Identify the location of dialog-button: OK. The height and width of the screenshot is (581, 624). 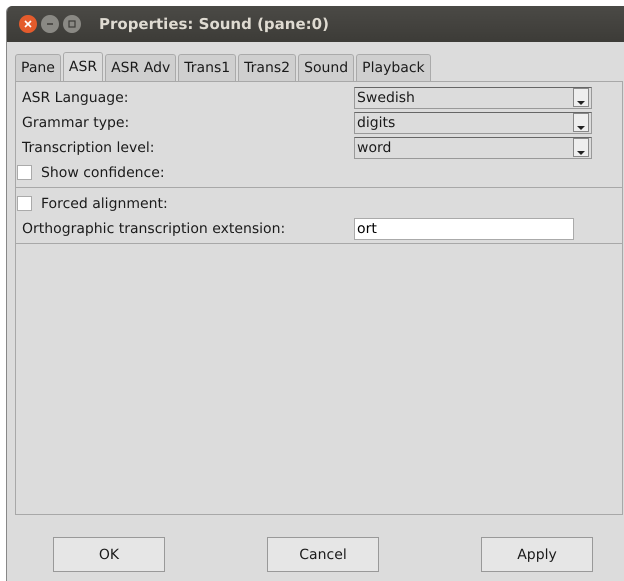
(109, 554).